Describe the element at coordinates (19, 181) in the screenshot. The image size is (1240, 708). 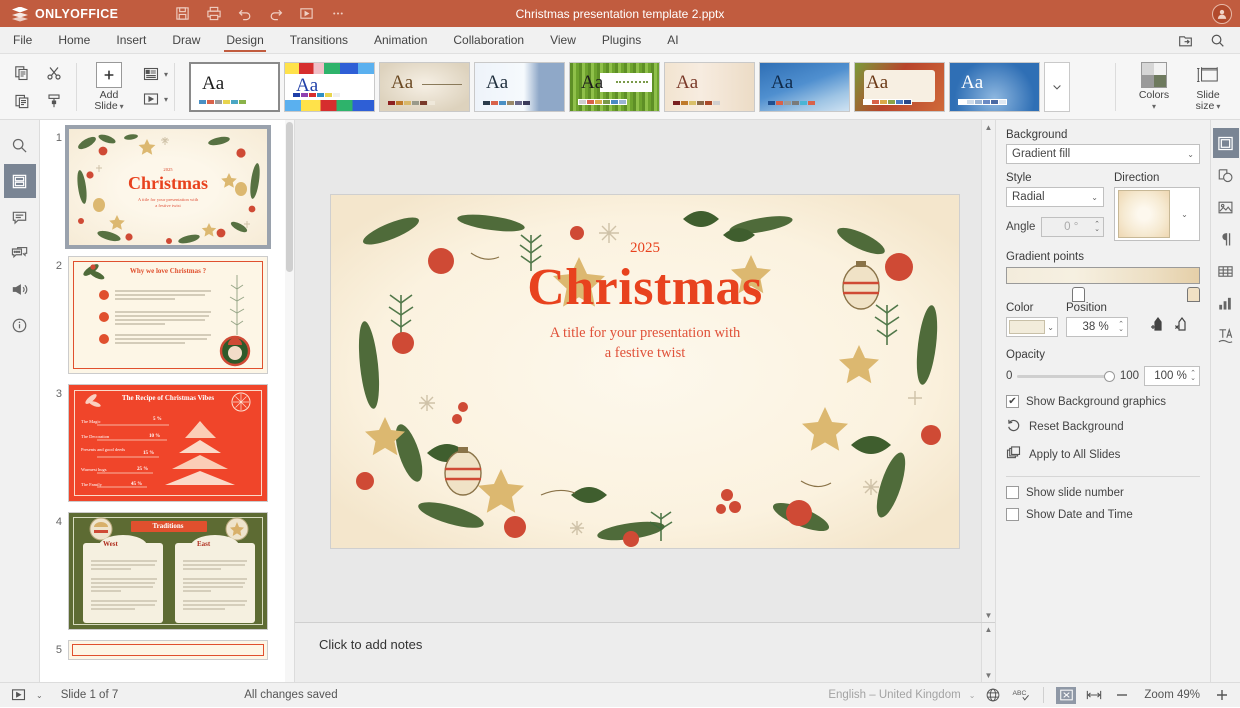
I see `slides-panel-icon` at that location.